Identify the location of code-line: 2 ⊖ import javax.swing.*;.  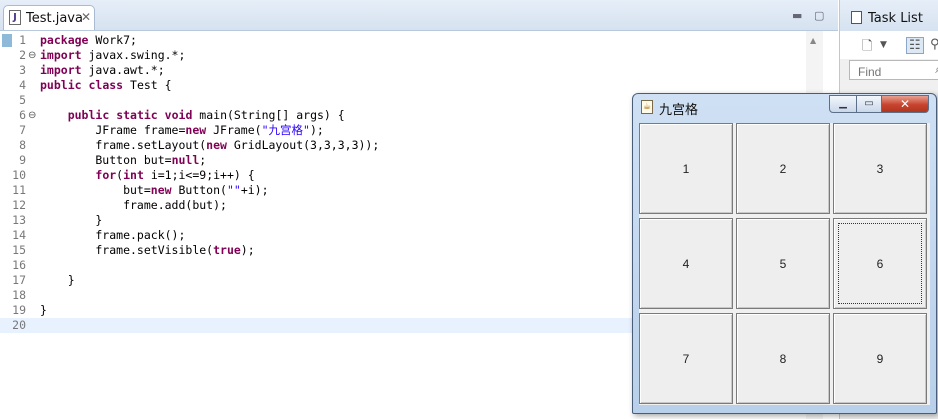
(410, 55).